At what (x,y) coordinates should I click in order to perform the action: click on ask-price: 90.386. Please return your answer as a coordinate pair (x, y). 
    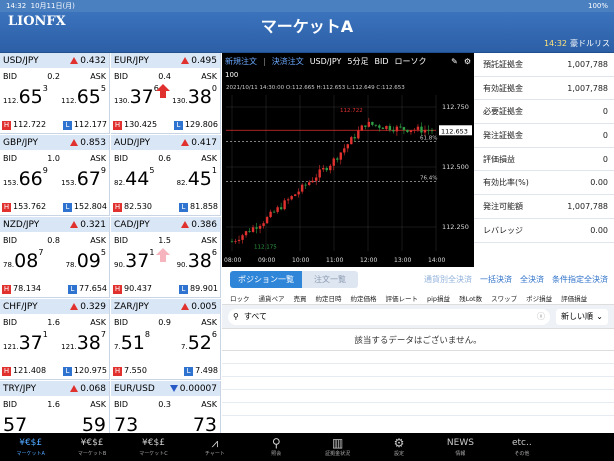
    Looking at the image, I should click on (197, 260).